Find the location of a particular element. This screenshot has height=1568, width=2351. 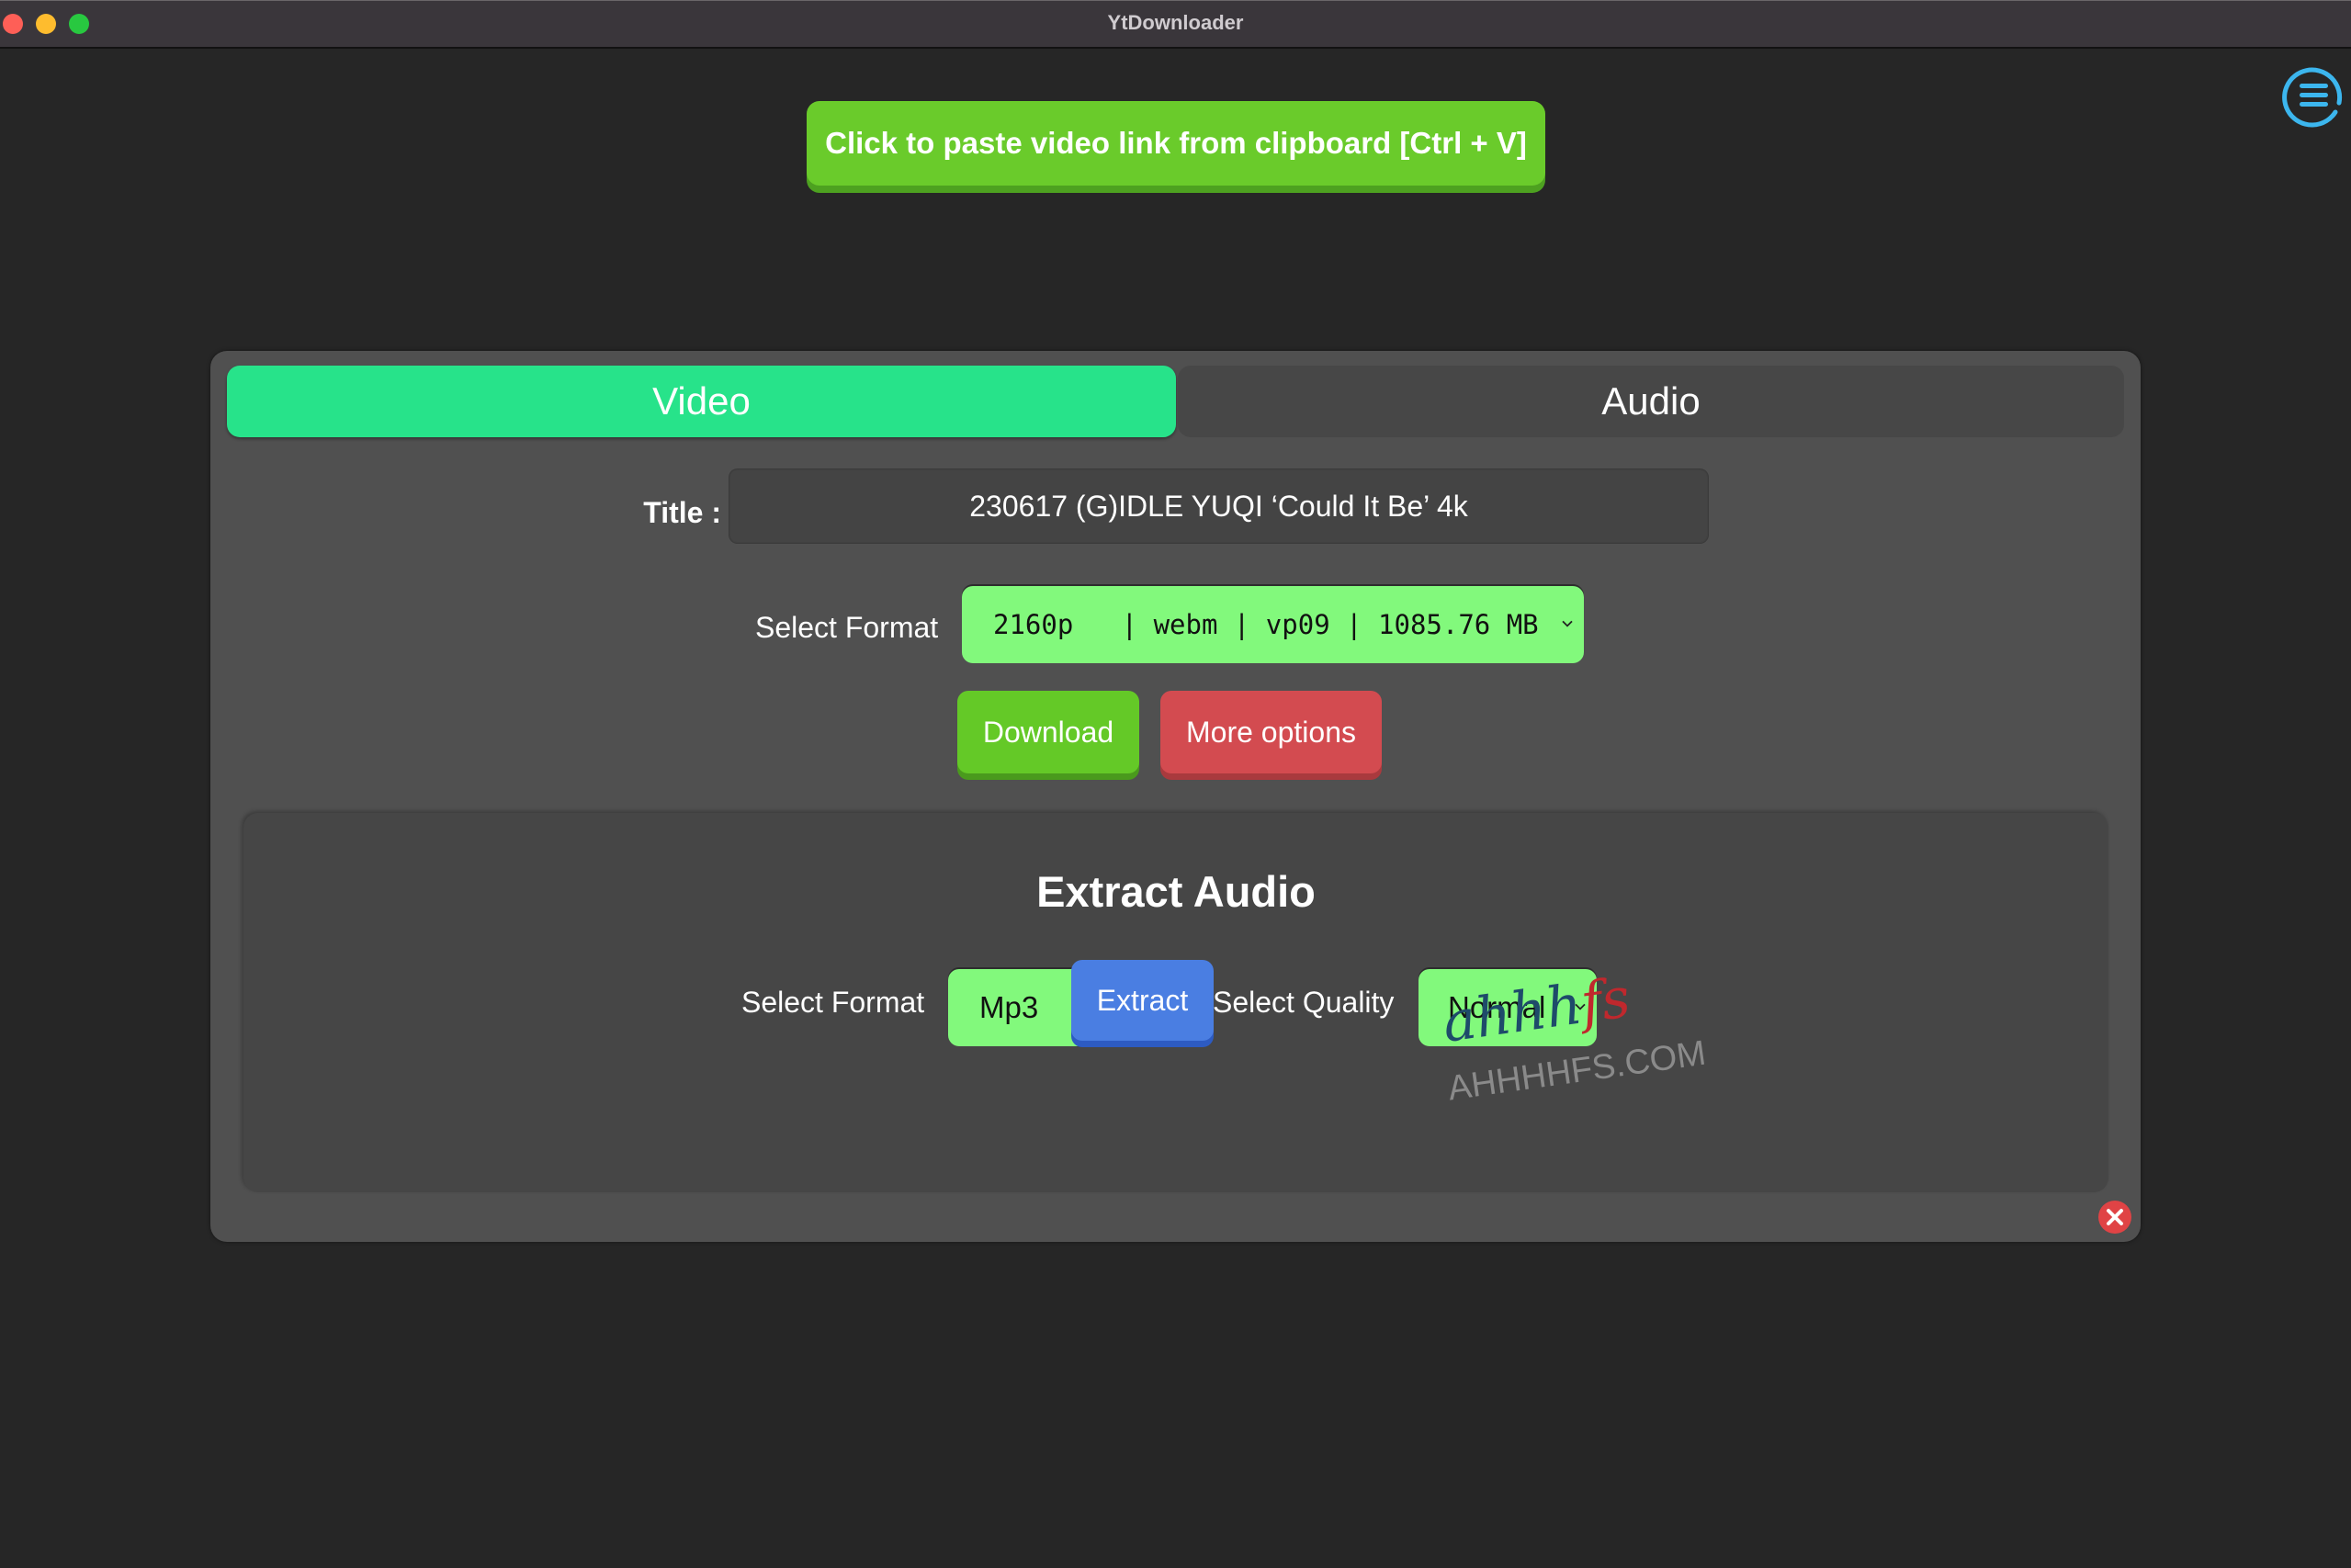

close-icon is located at coordinates (2115, 1217).